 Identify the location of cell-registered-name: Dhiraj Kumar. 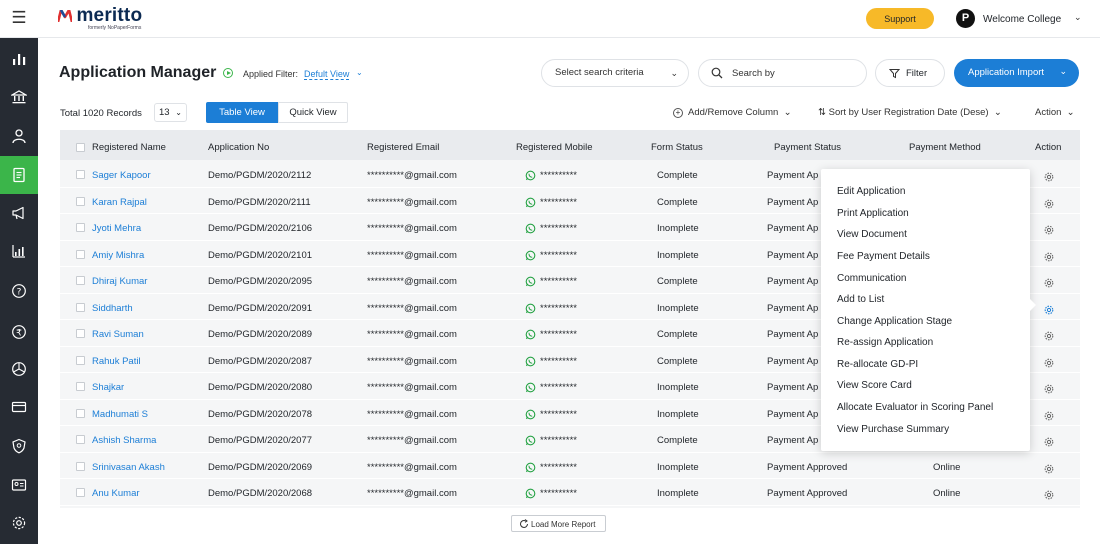
(119, 281).